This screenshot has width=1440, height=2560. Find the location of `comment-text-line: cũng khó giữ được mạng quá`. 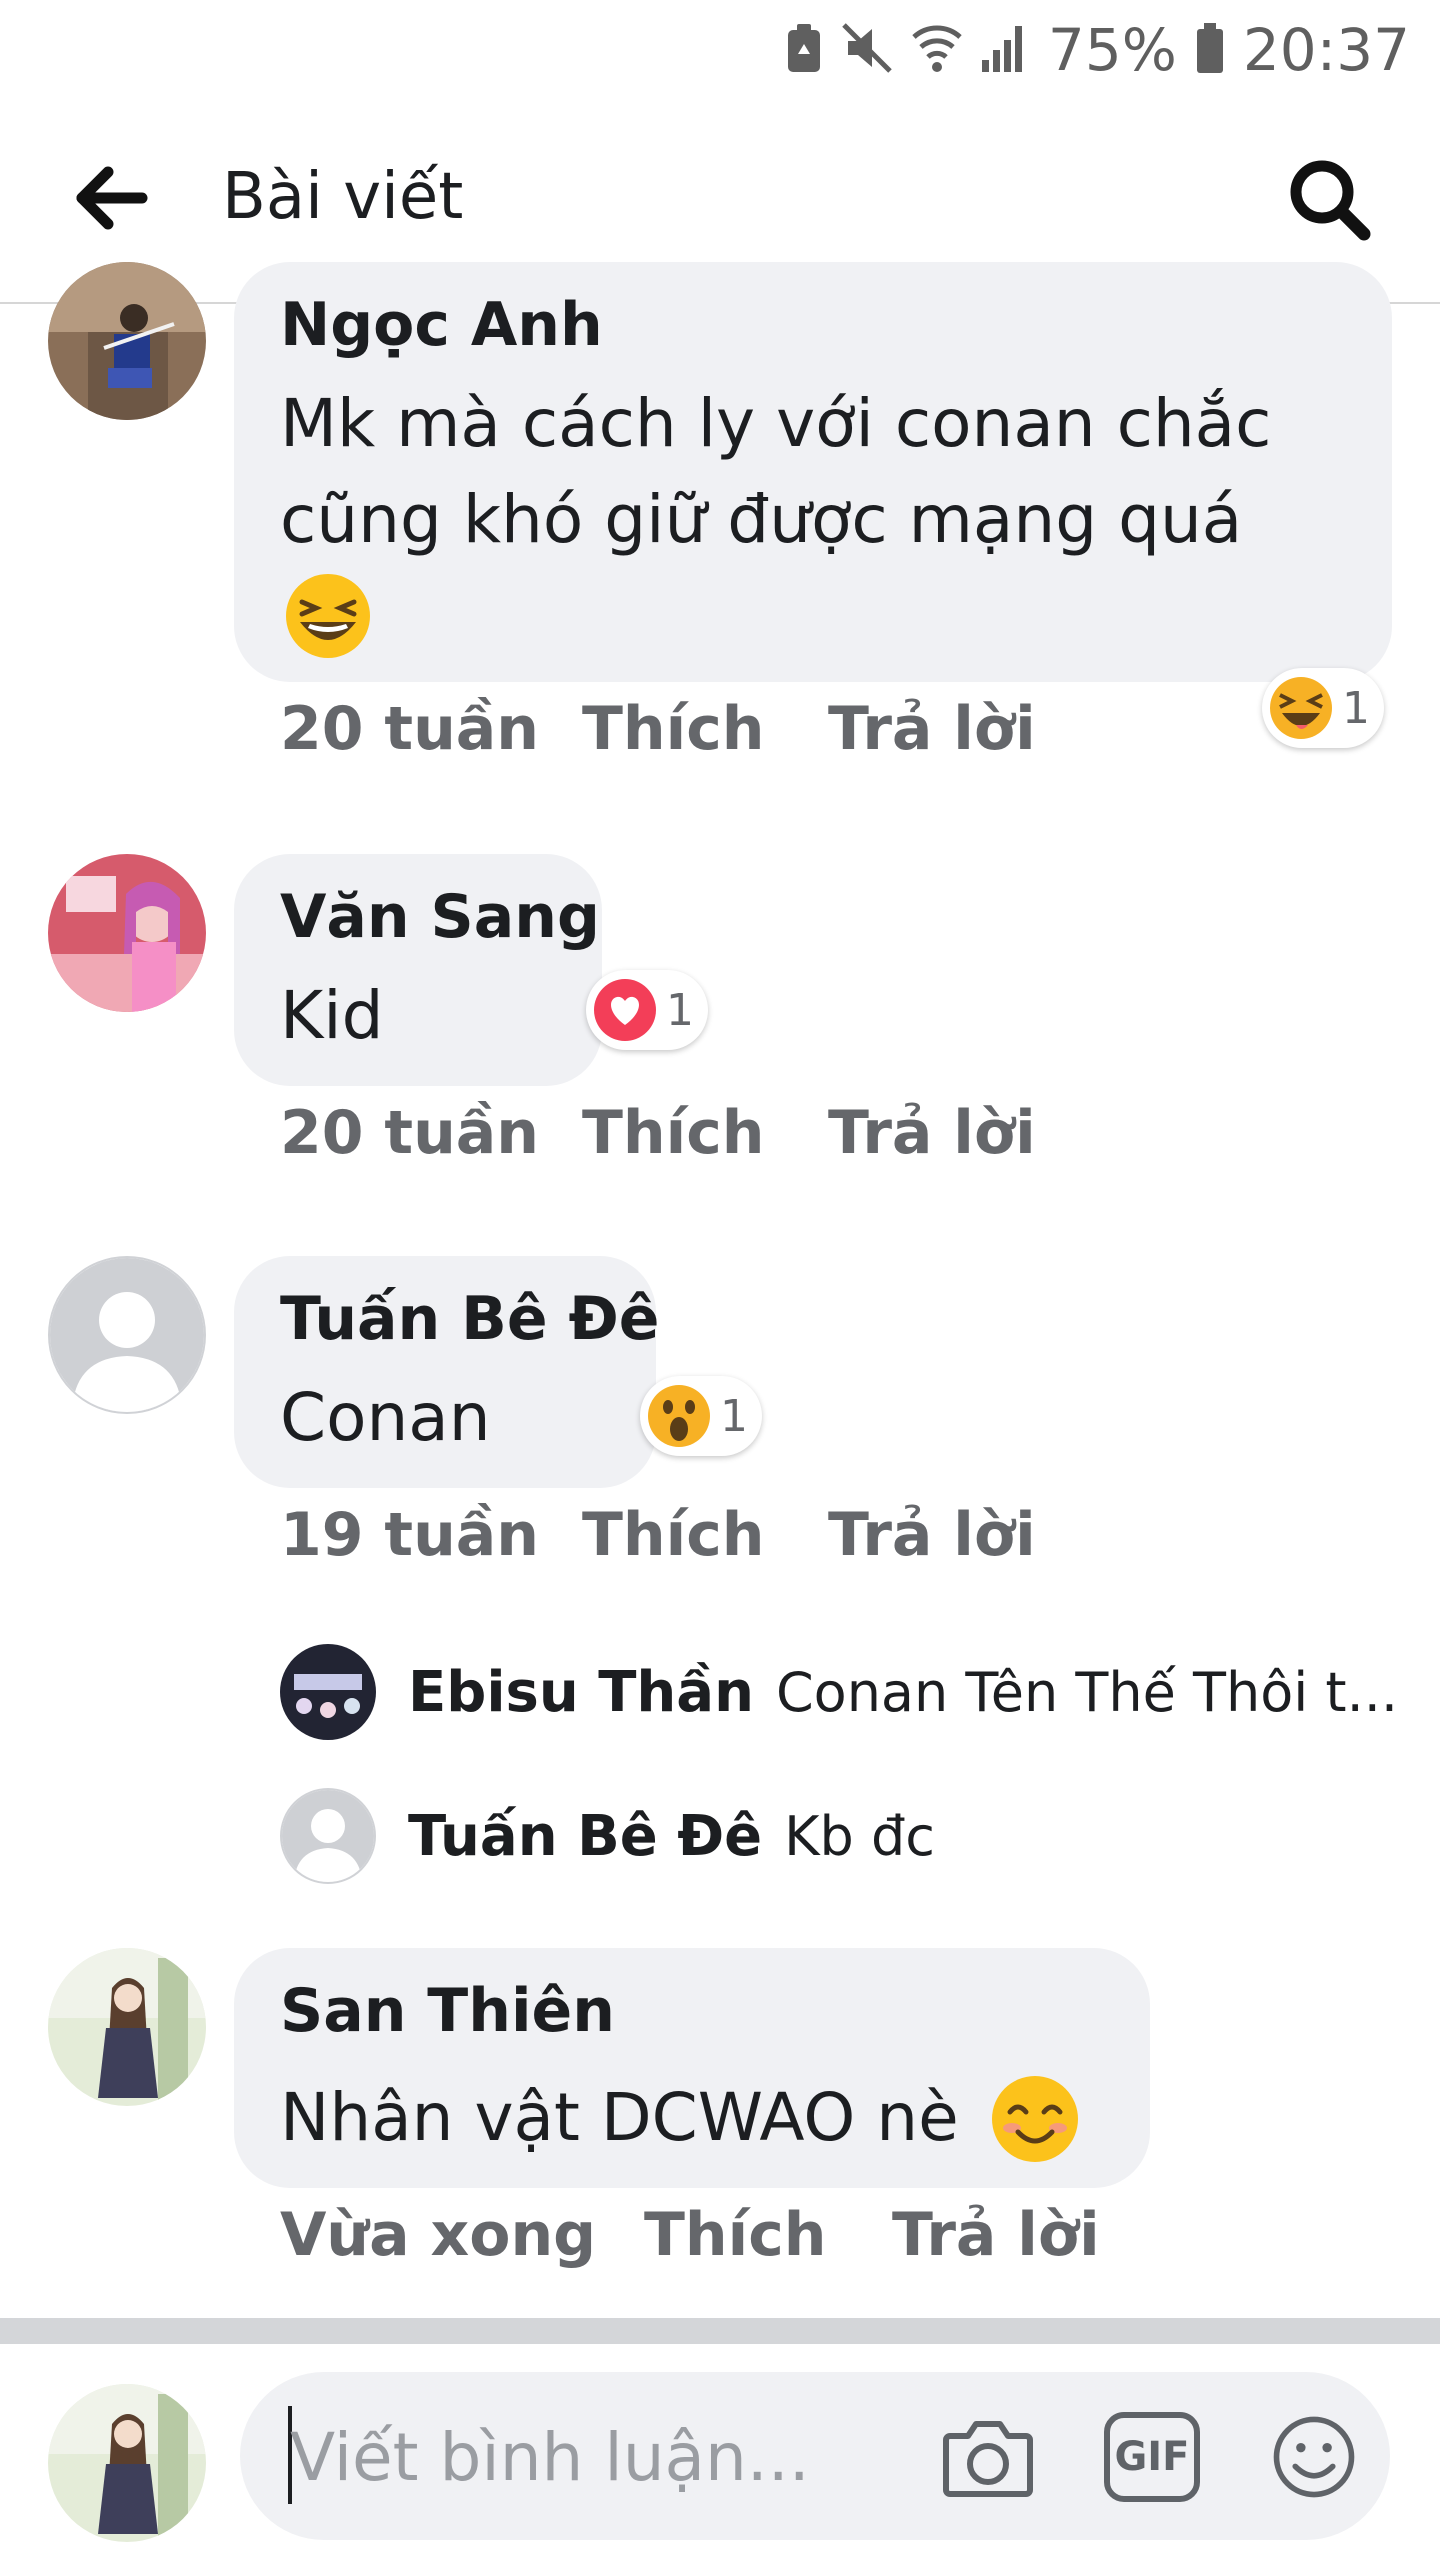

comment-text-line: cũng khó giữ được mạng quá is located at coordinates (761, 519).